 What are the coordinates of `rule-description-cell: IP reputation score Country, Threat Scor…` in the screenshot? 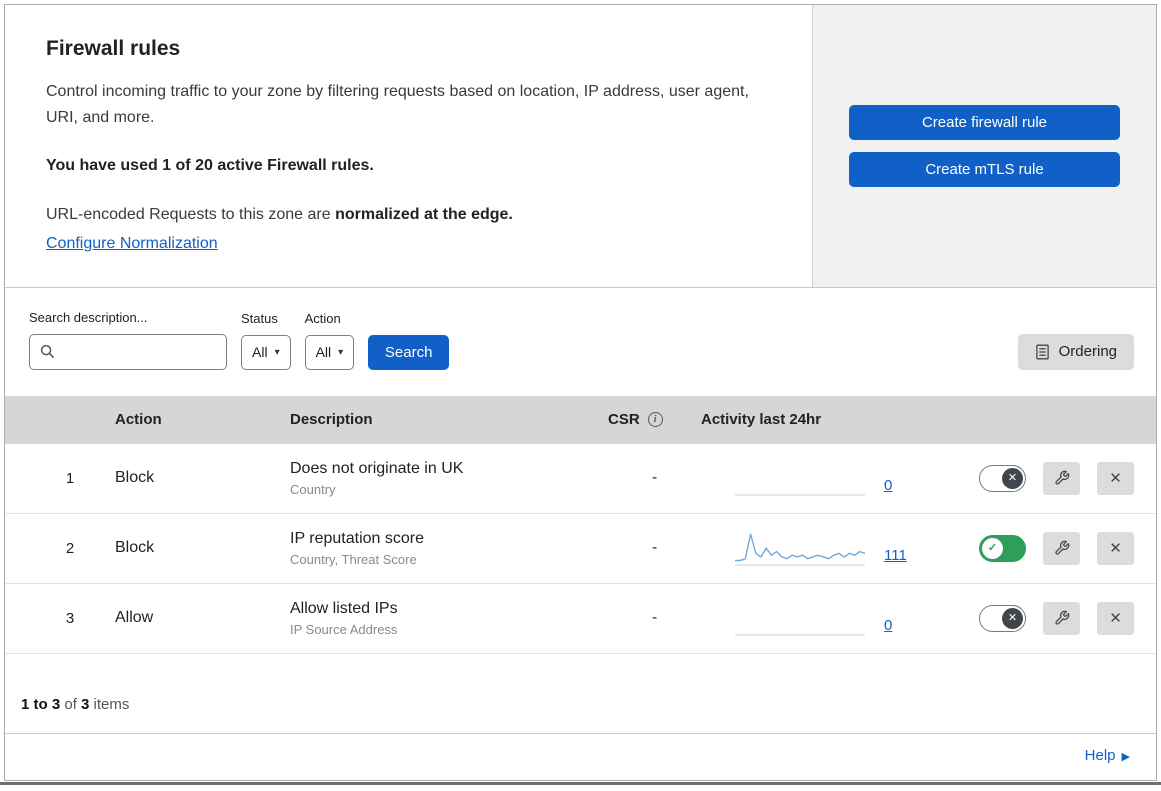 It's located at (449, 548).